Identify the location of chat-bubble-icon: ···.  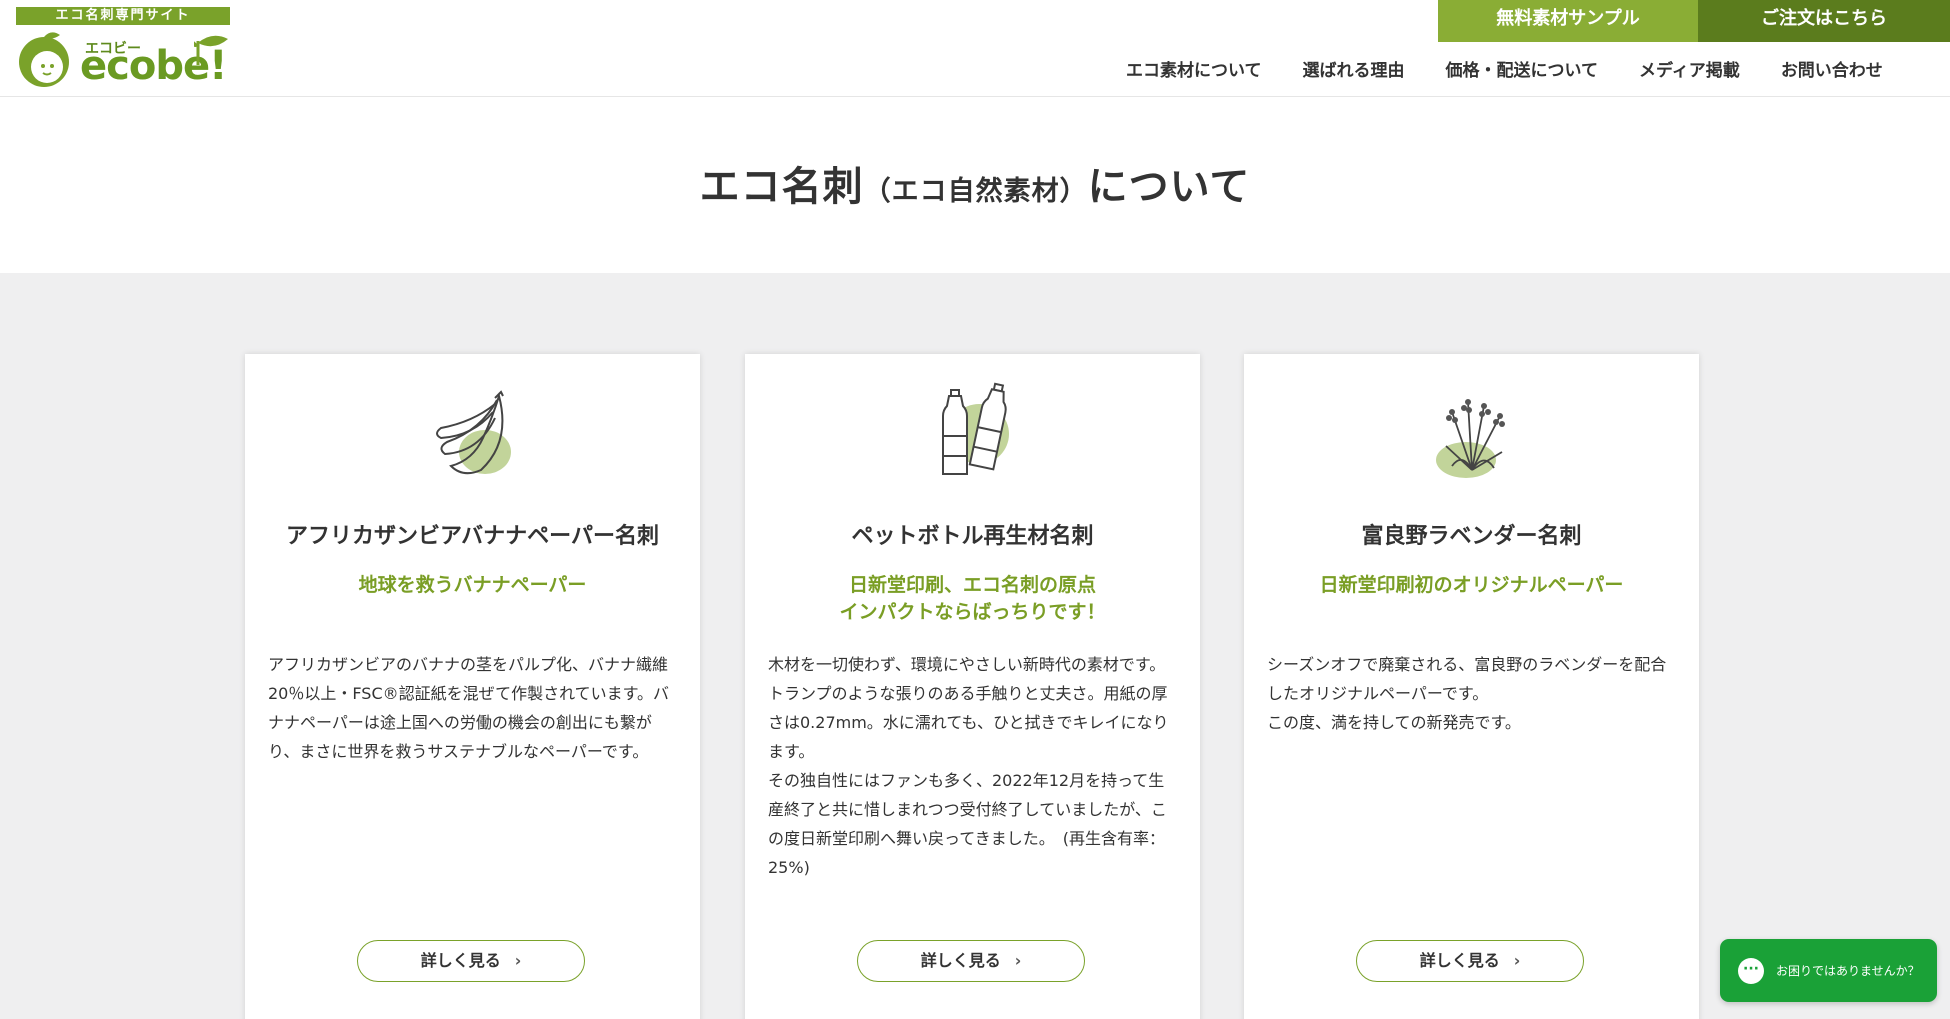
(1751, 970).